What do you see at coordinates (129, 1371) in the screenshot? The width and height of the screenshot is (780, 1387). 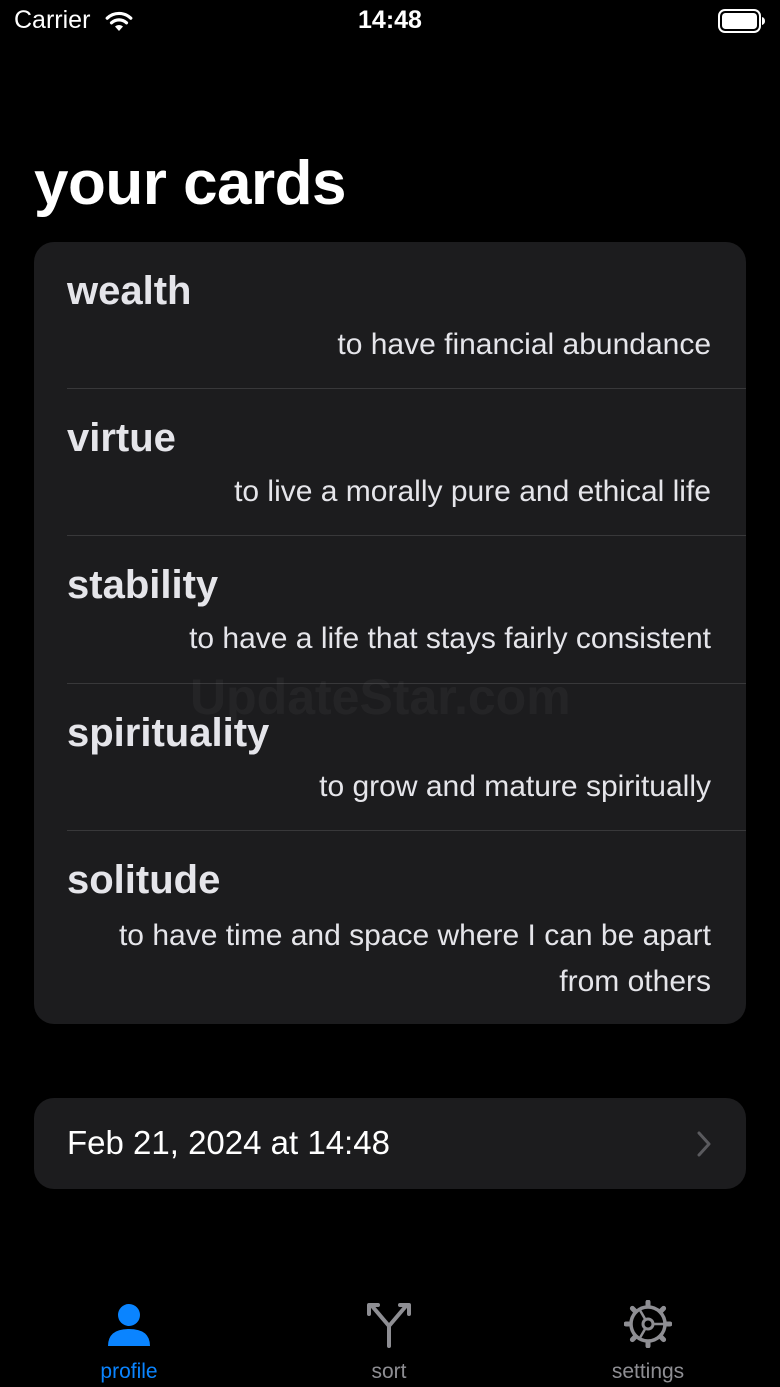 I see `tab-label: profile` at bounding box center [129, 1371].